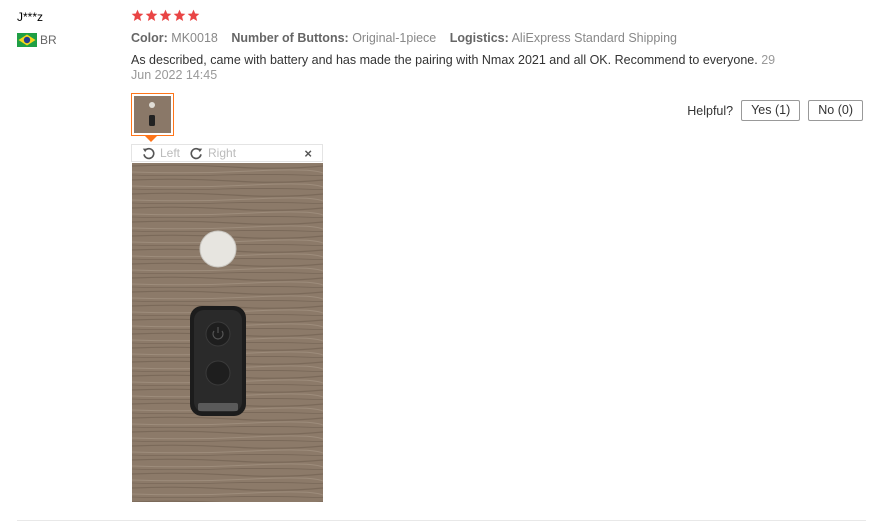 The image size is (883, 530). I want to click on reviewer-country: BR, so click(37, 40).